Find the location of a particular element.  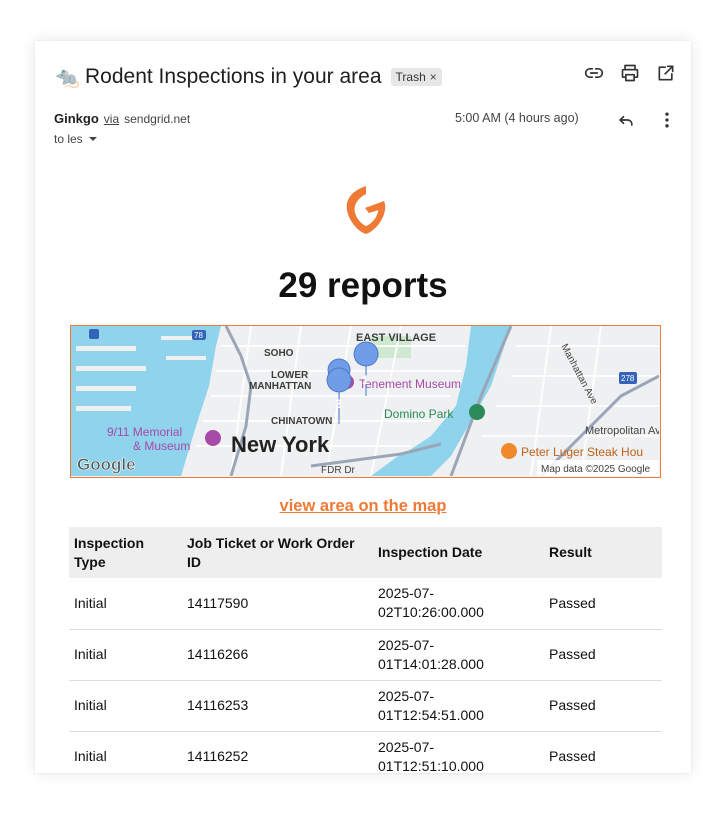

inspection-date: 2025-07-01T12:54:51.000 is located at coordinates (458, 706).